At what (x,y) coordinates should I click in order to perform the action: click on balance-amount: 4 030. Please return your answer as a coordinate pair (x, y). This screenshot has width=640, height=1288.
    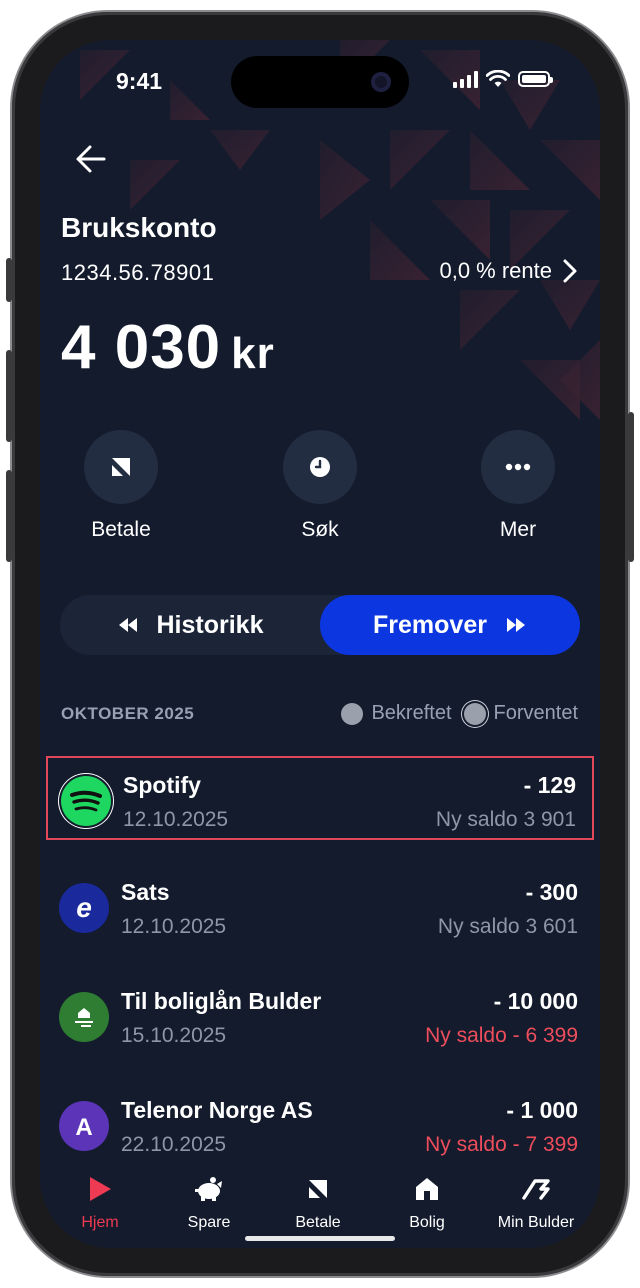
    Looking at the image, I should click on (141, 347).